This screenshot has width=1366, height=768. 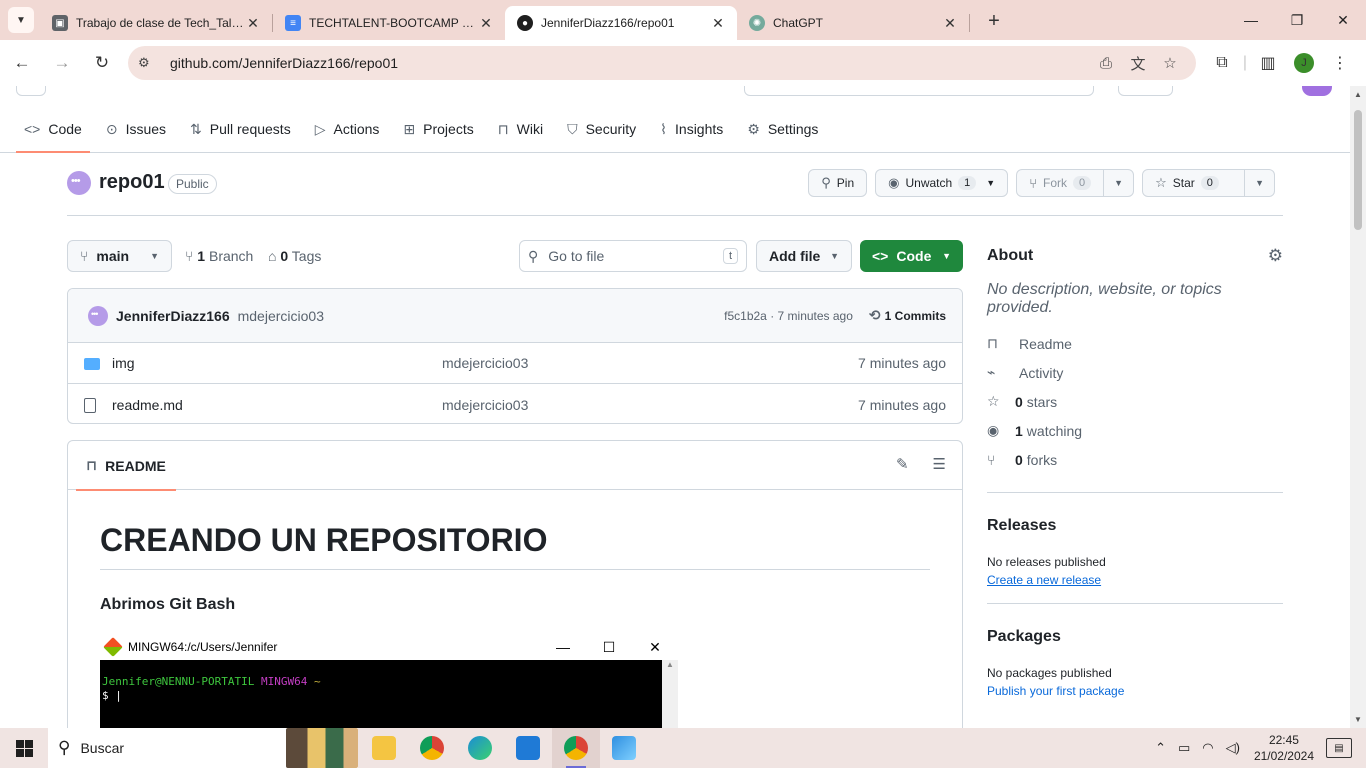 I want to click on file-icon, so click(x=93, y=405).